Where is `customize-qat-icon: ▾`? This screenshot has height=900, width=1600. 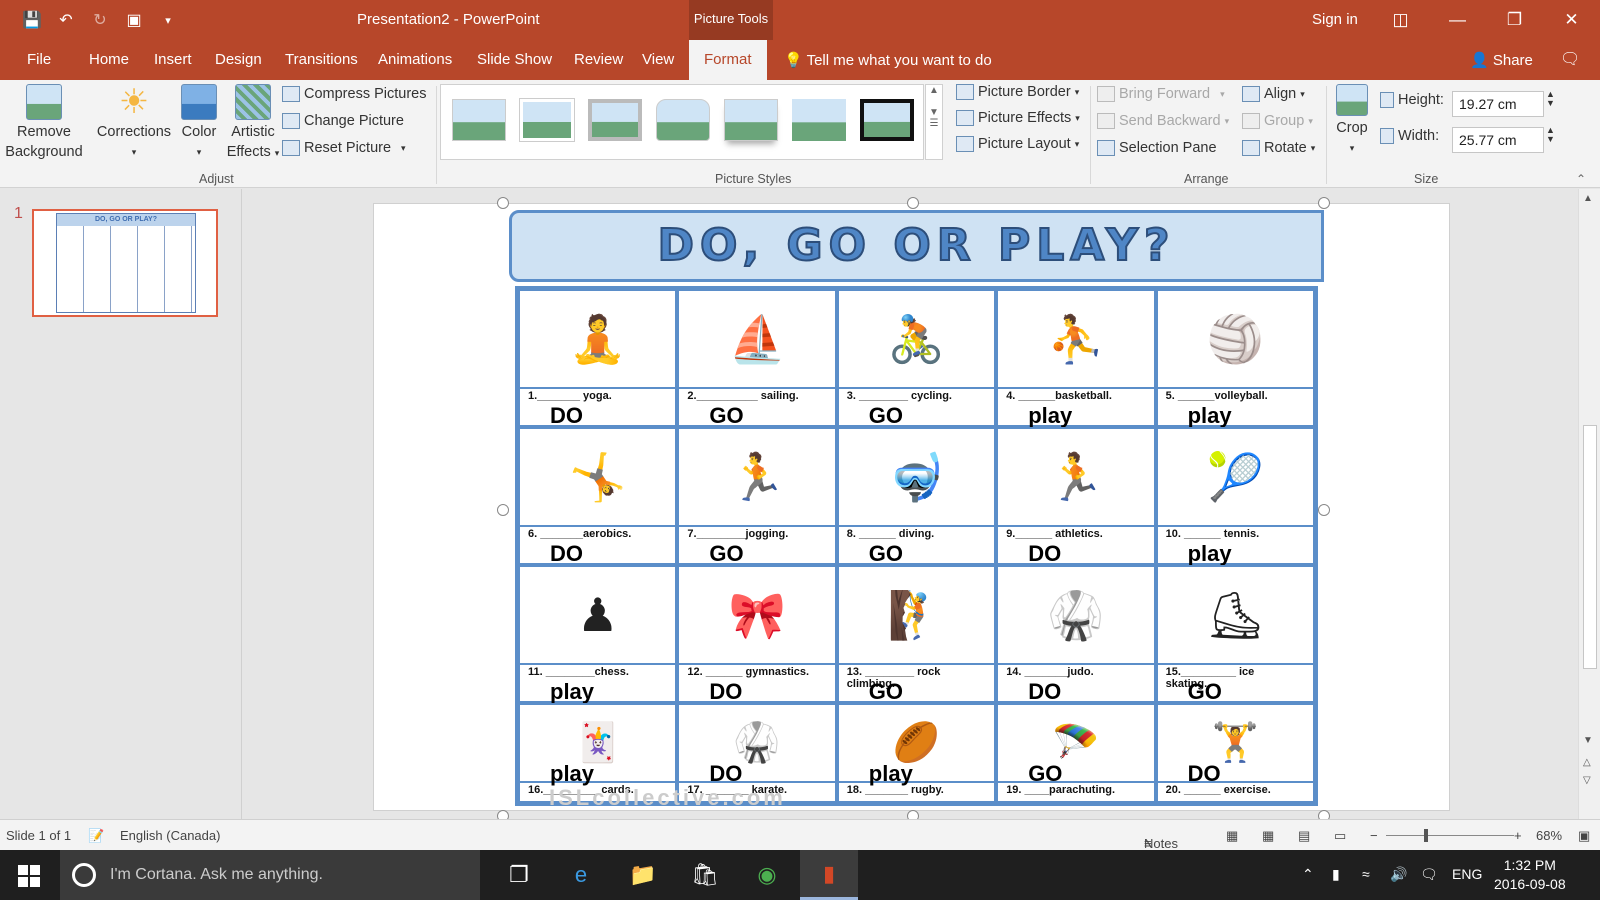
customize-qat-icon: ▾ is located at coordinates (168, 20).